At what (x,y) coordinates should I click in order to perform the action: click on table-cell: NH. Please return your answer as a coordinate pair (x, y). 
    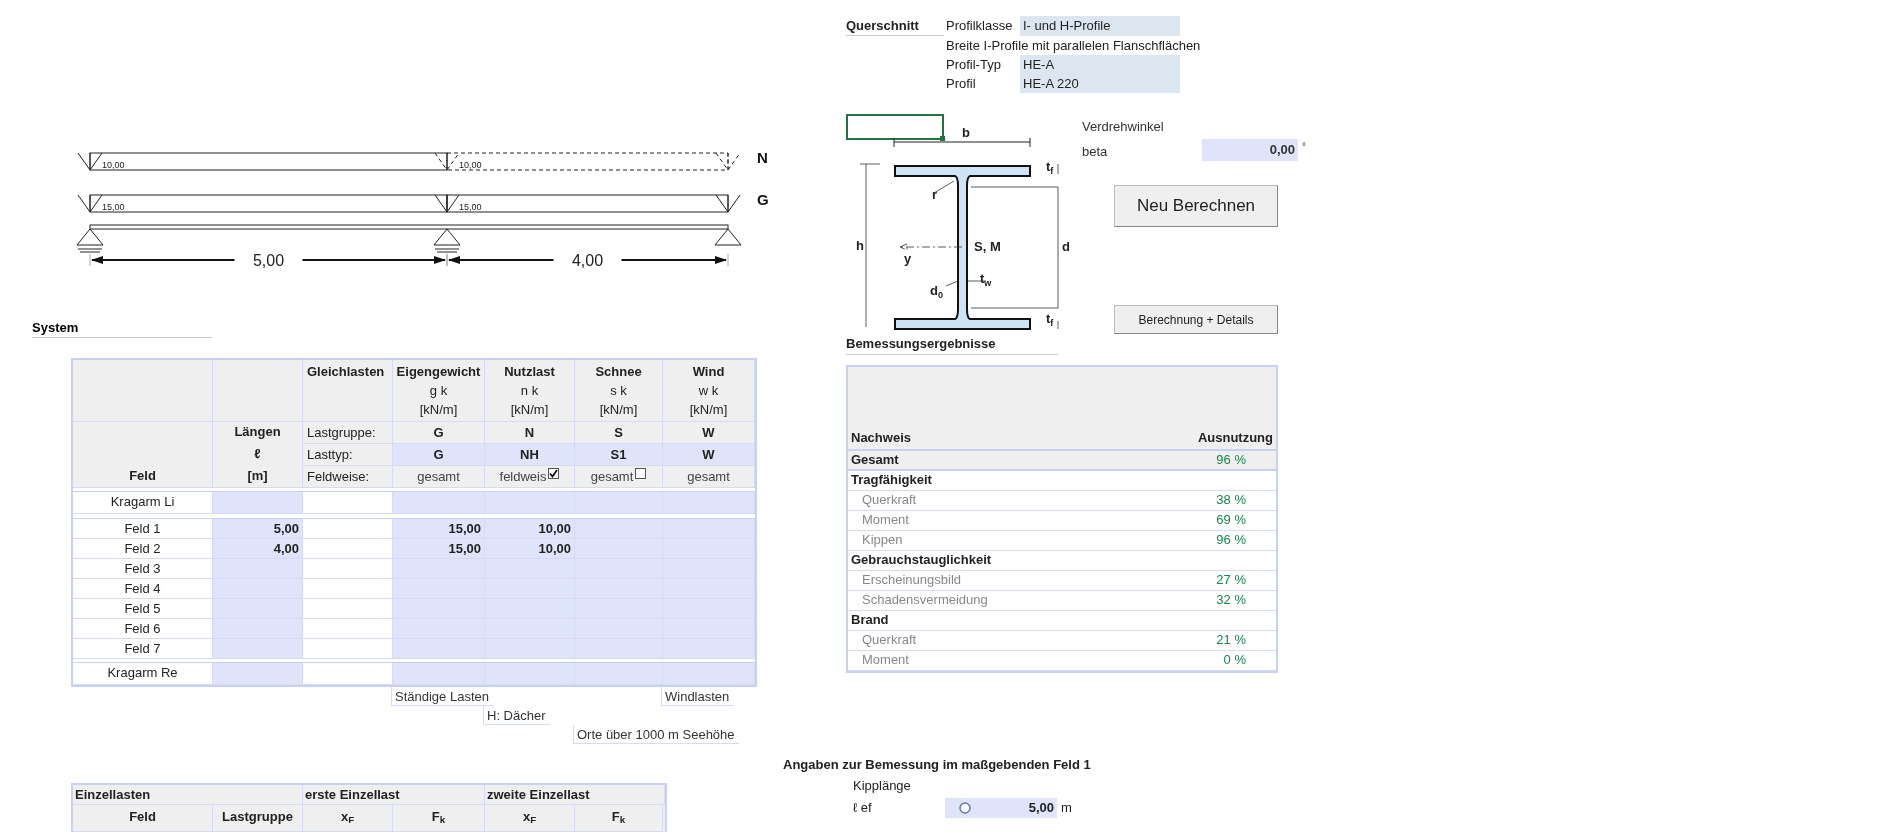
    Looking at the image, I should click on (530, 455).